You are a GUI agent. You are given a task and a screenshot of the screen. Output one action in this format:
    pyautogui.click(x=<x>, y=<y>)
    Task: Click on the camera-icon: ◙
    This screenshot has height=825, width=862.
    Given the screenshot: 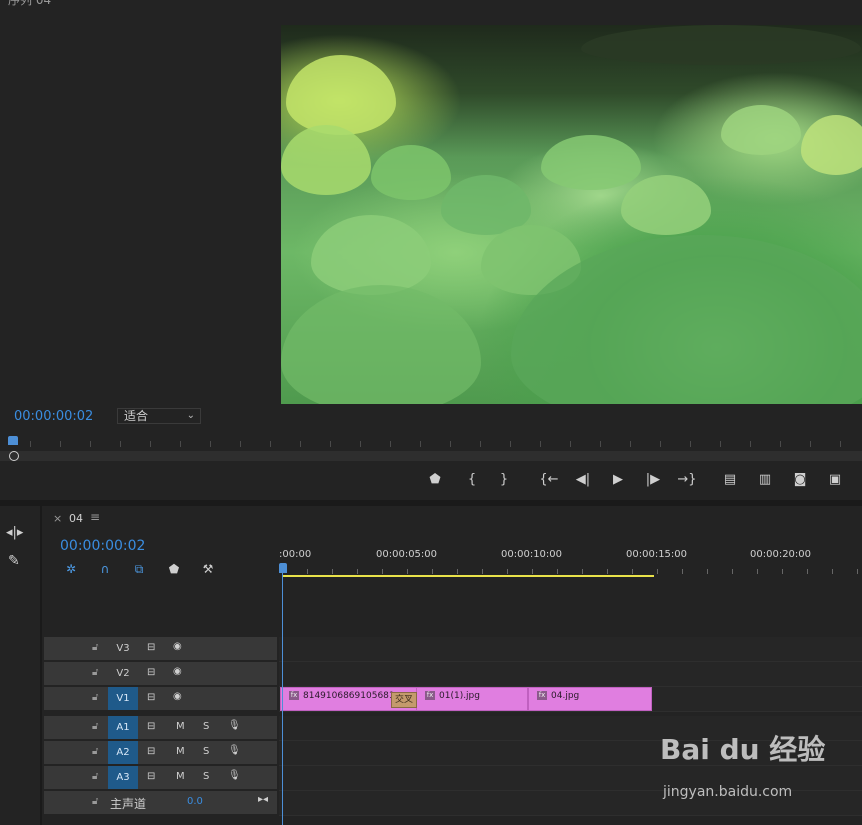 What is the action you would take?
    pyautogui.click(x=800, y=480)
    